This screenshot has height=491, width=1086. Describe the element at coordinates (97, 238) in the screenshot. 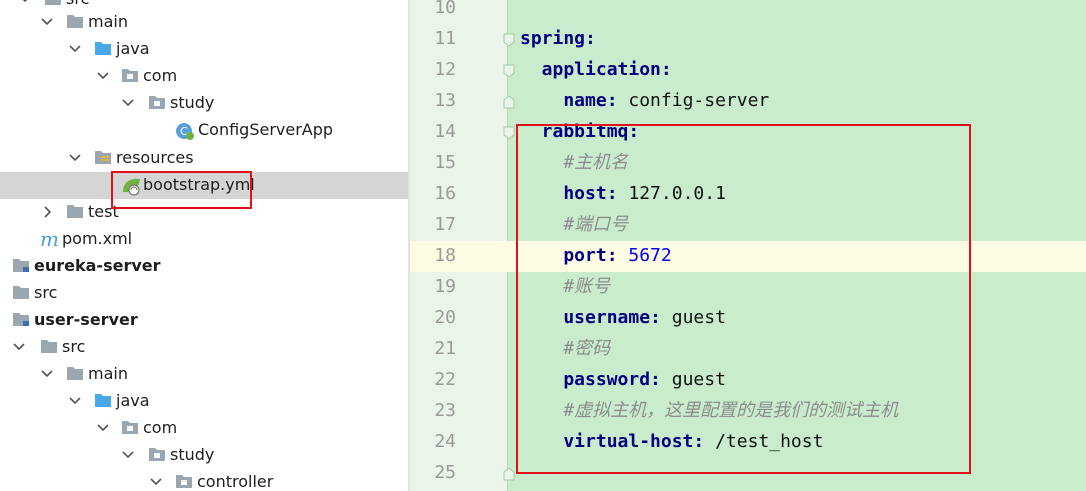

I see `tree-item-label: pom.xml` at that location.